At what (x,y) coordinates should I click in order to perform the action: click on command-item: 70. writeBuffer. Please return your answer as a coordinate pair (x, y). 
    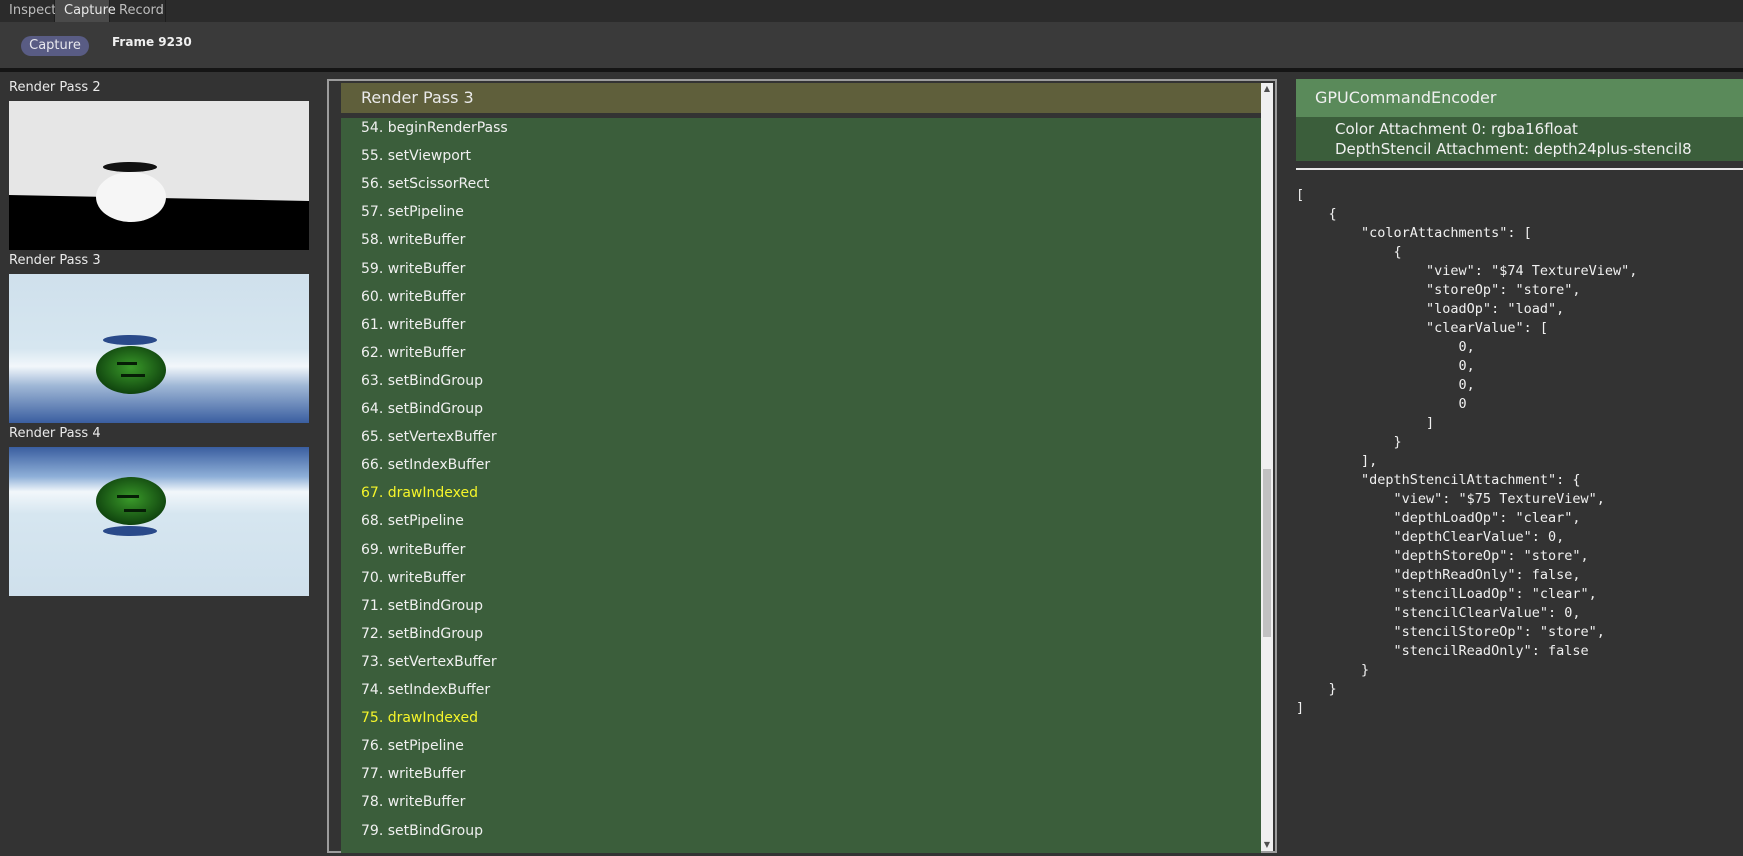
    Looking at the image, I should click on (413, 578).